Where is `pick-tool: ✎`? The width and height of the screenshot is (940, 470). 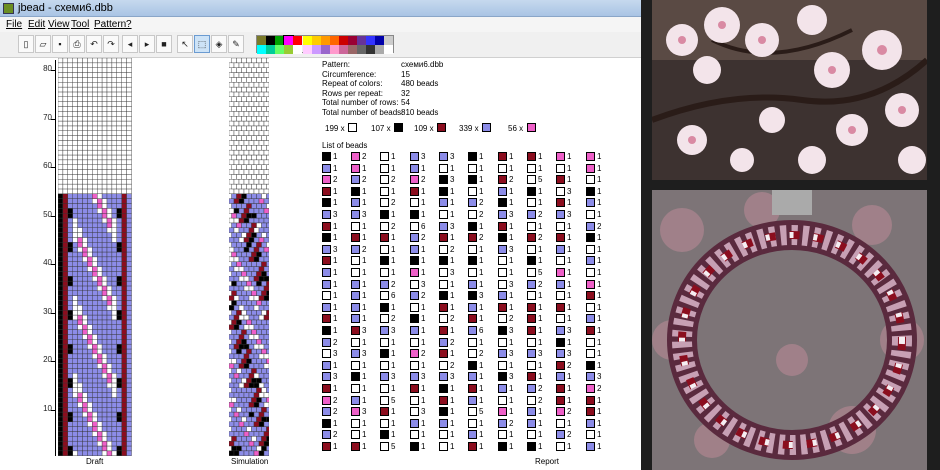
pick-tool: ✎ is located at coordinates (236, 44).